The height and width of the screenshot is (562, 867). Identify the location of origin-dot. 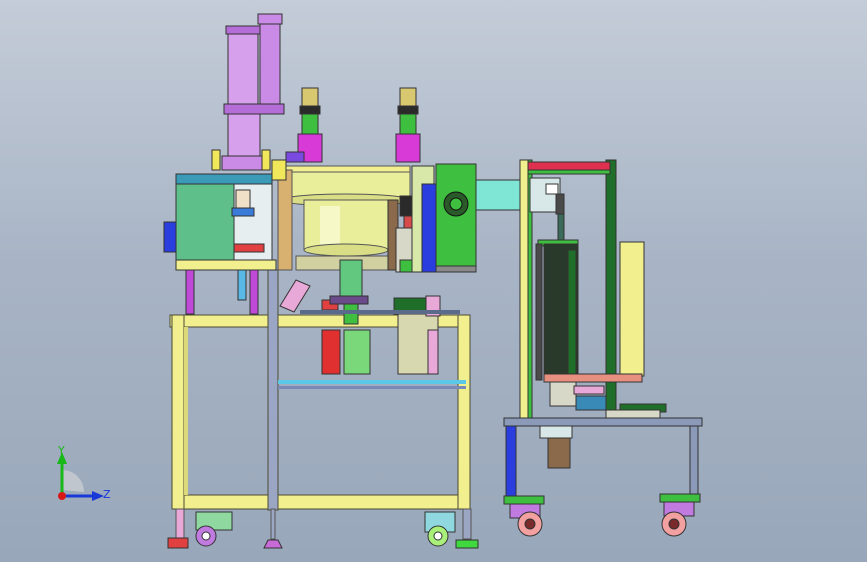
(62, 496).